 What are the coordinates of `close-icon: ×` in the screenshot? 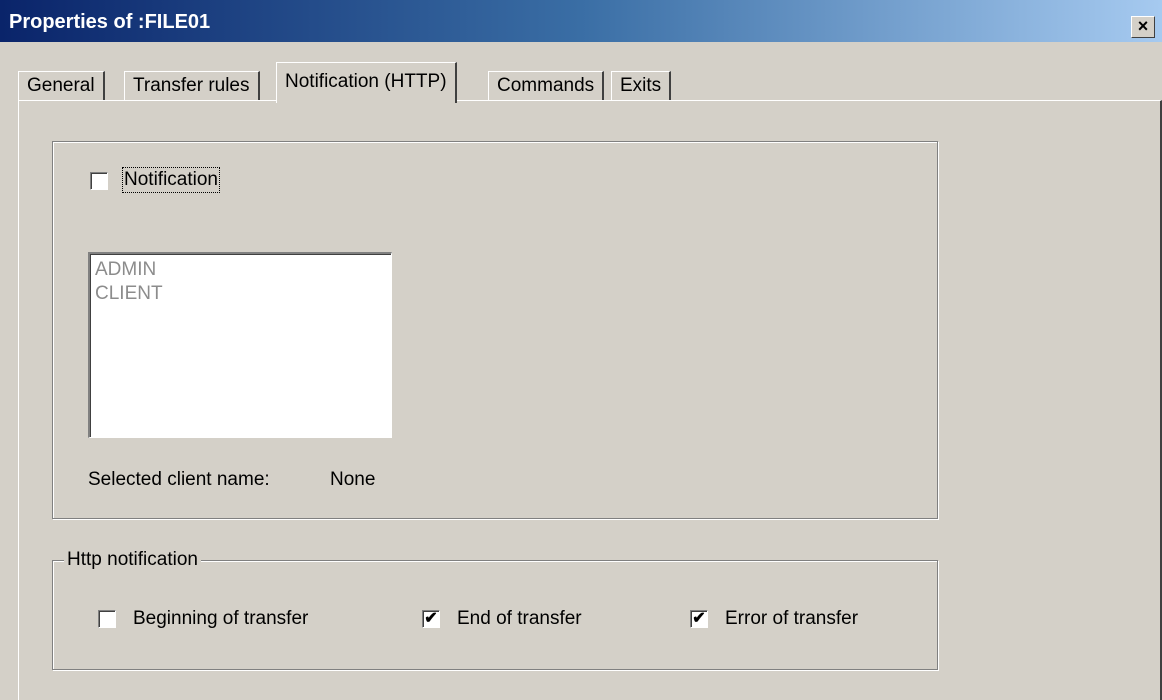 It's located at (1143, 26).